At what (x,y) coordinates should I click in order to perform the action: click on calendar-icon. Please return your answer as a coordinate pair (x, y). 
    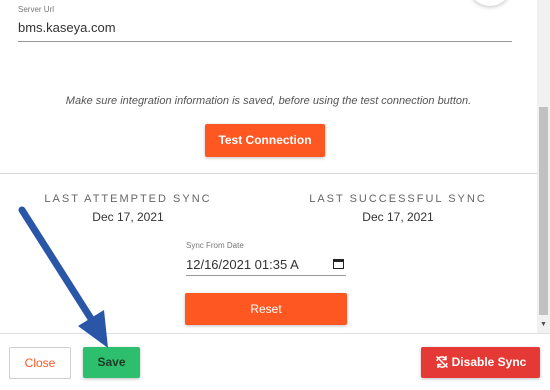
    Looking at the image, I should click on (338, 263).